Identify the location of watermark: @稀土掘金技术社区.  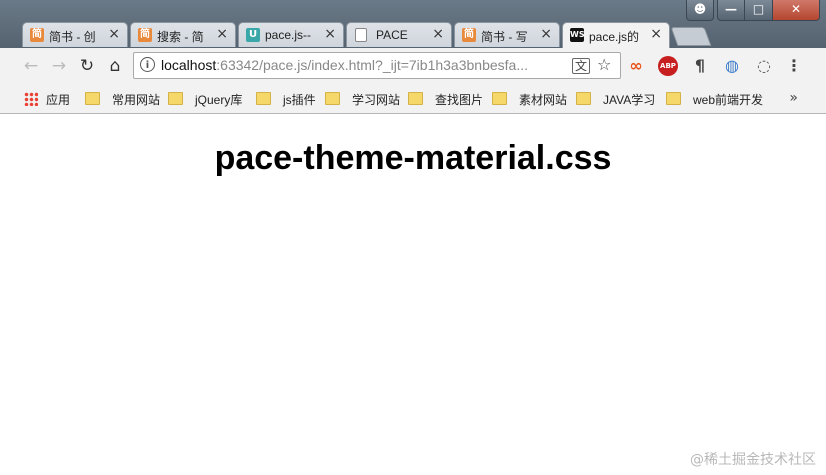
(753, 460).